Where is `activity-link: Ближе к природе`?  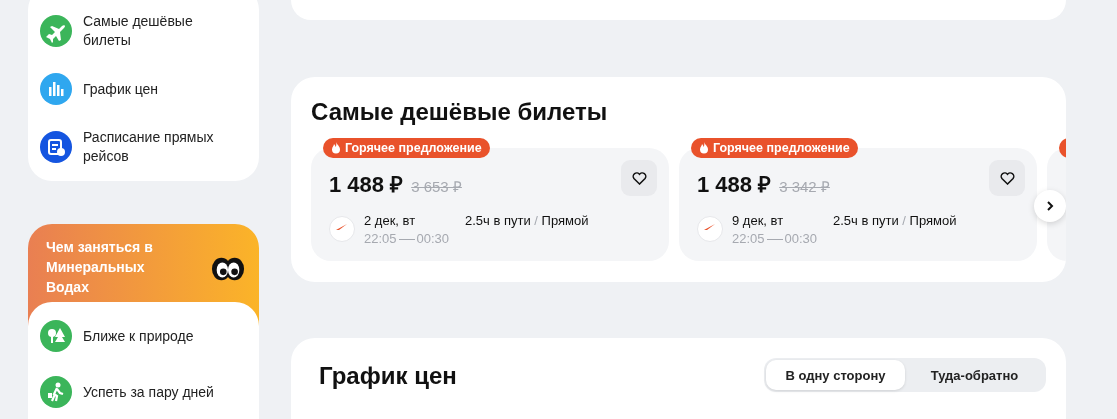
activity-link: Ближе к природе is located at coordinates (138, 336).